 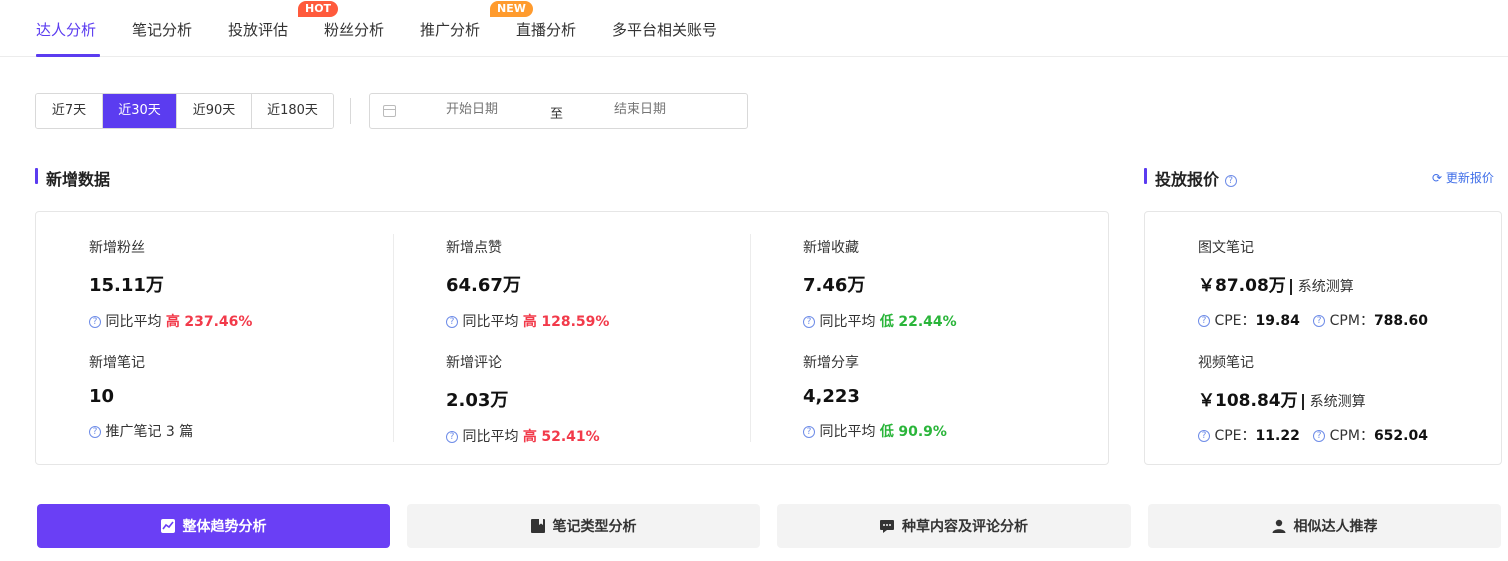 I want to click on stat-new-shares: 新增分享 4,223 ? 同比平均 低 90.9%, so click(x=953, y=396).